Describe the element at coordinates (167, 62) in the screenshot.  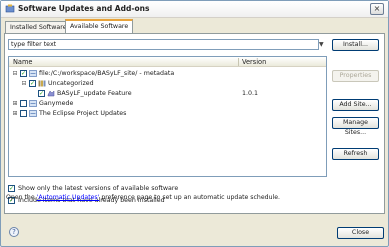
I see `tree-header: Name Version` at that location.